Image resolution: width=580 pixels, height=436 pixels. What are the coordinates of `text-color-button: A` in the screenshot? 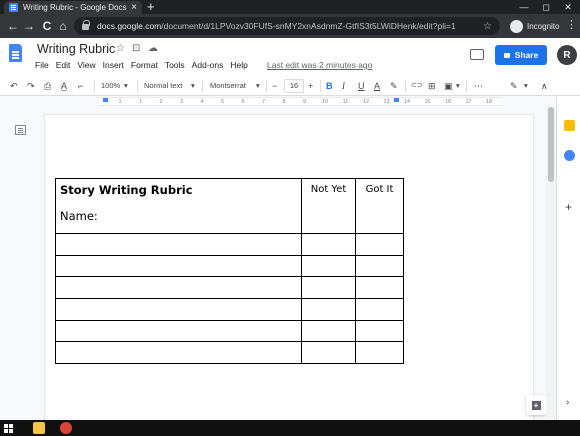 It's located at (377, 86).